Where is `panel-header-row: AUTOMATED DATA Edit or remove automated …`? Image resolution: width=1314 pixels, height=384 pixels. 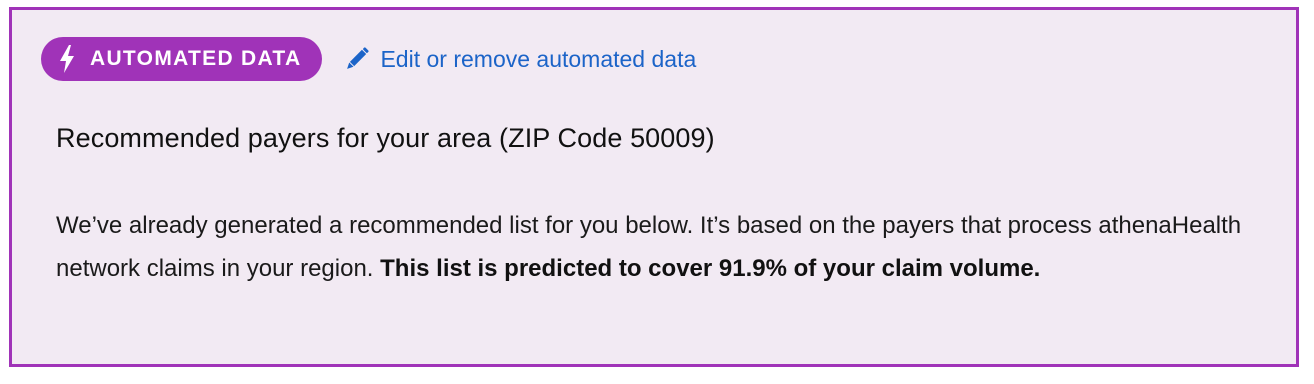 panel-header-row: AUTOMATED DATA Edit or remove automated … is located at coordinates (368, 59).